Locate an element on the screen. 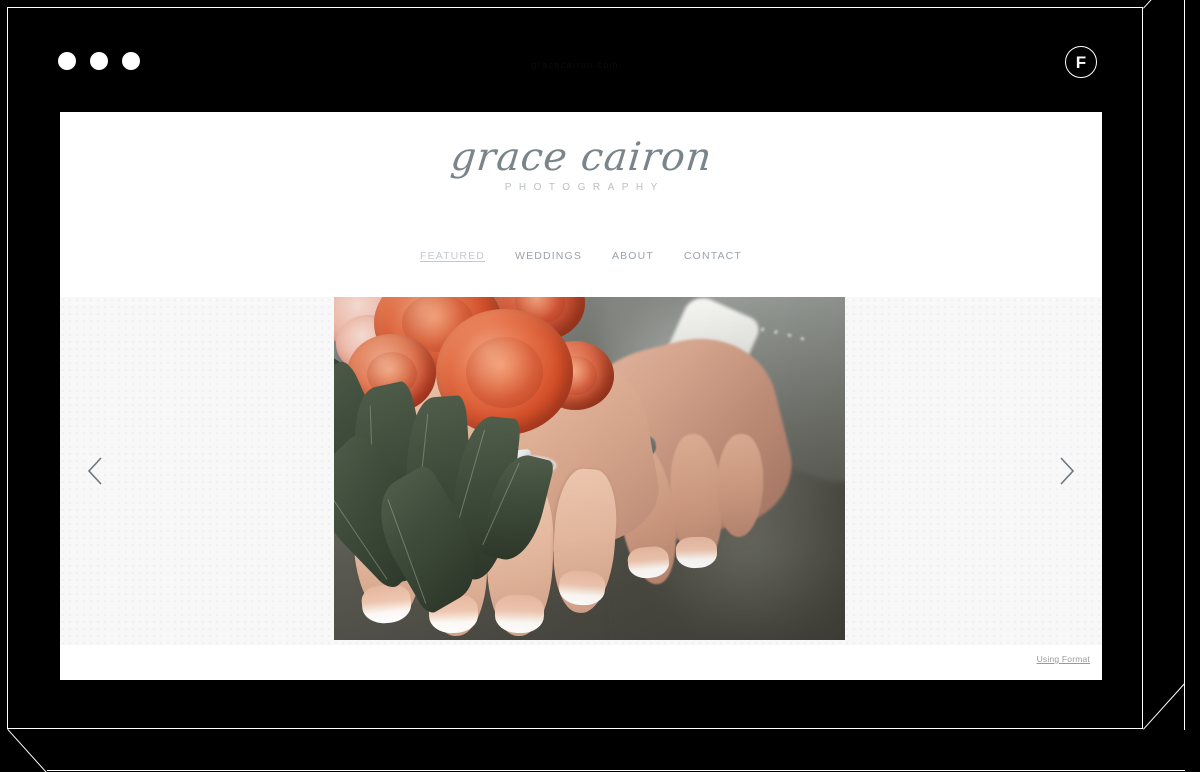  site-footer: Using Format is located at coordinates (581, 662).